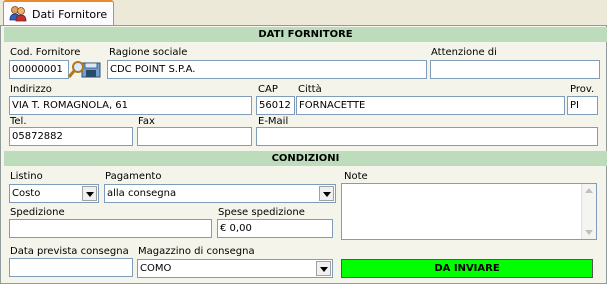  I want to click on data-label: Data prevista consegna, so click(69, 251).